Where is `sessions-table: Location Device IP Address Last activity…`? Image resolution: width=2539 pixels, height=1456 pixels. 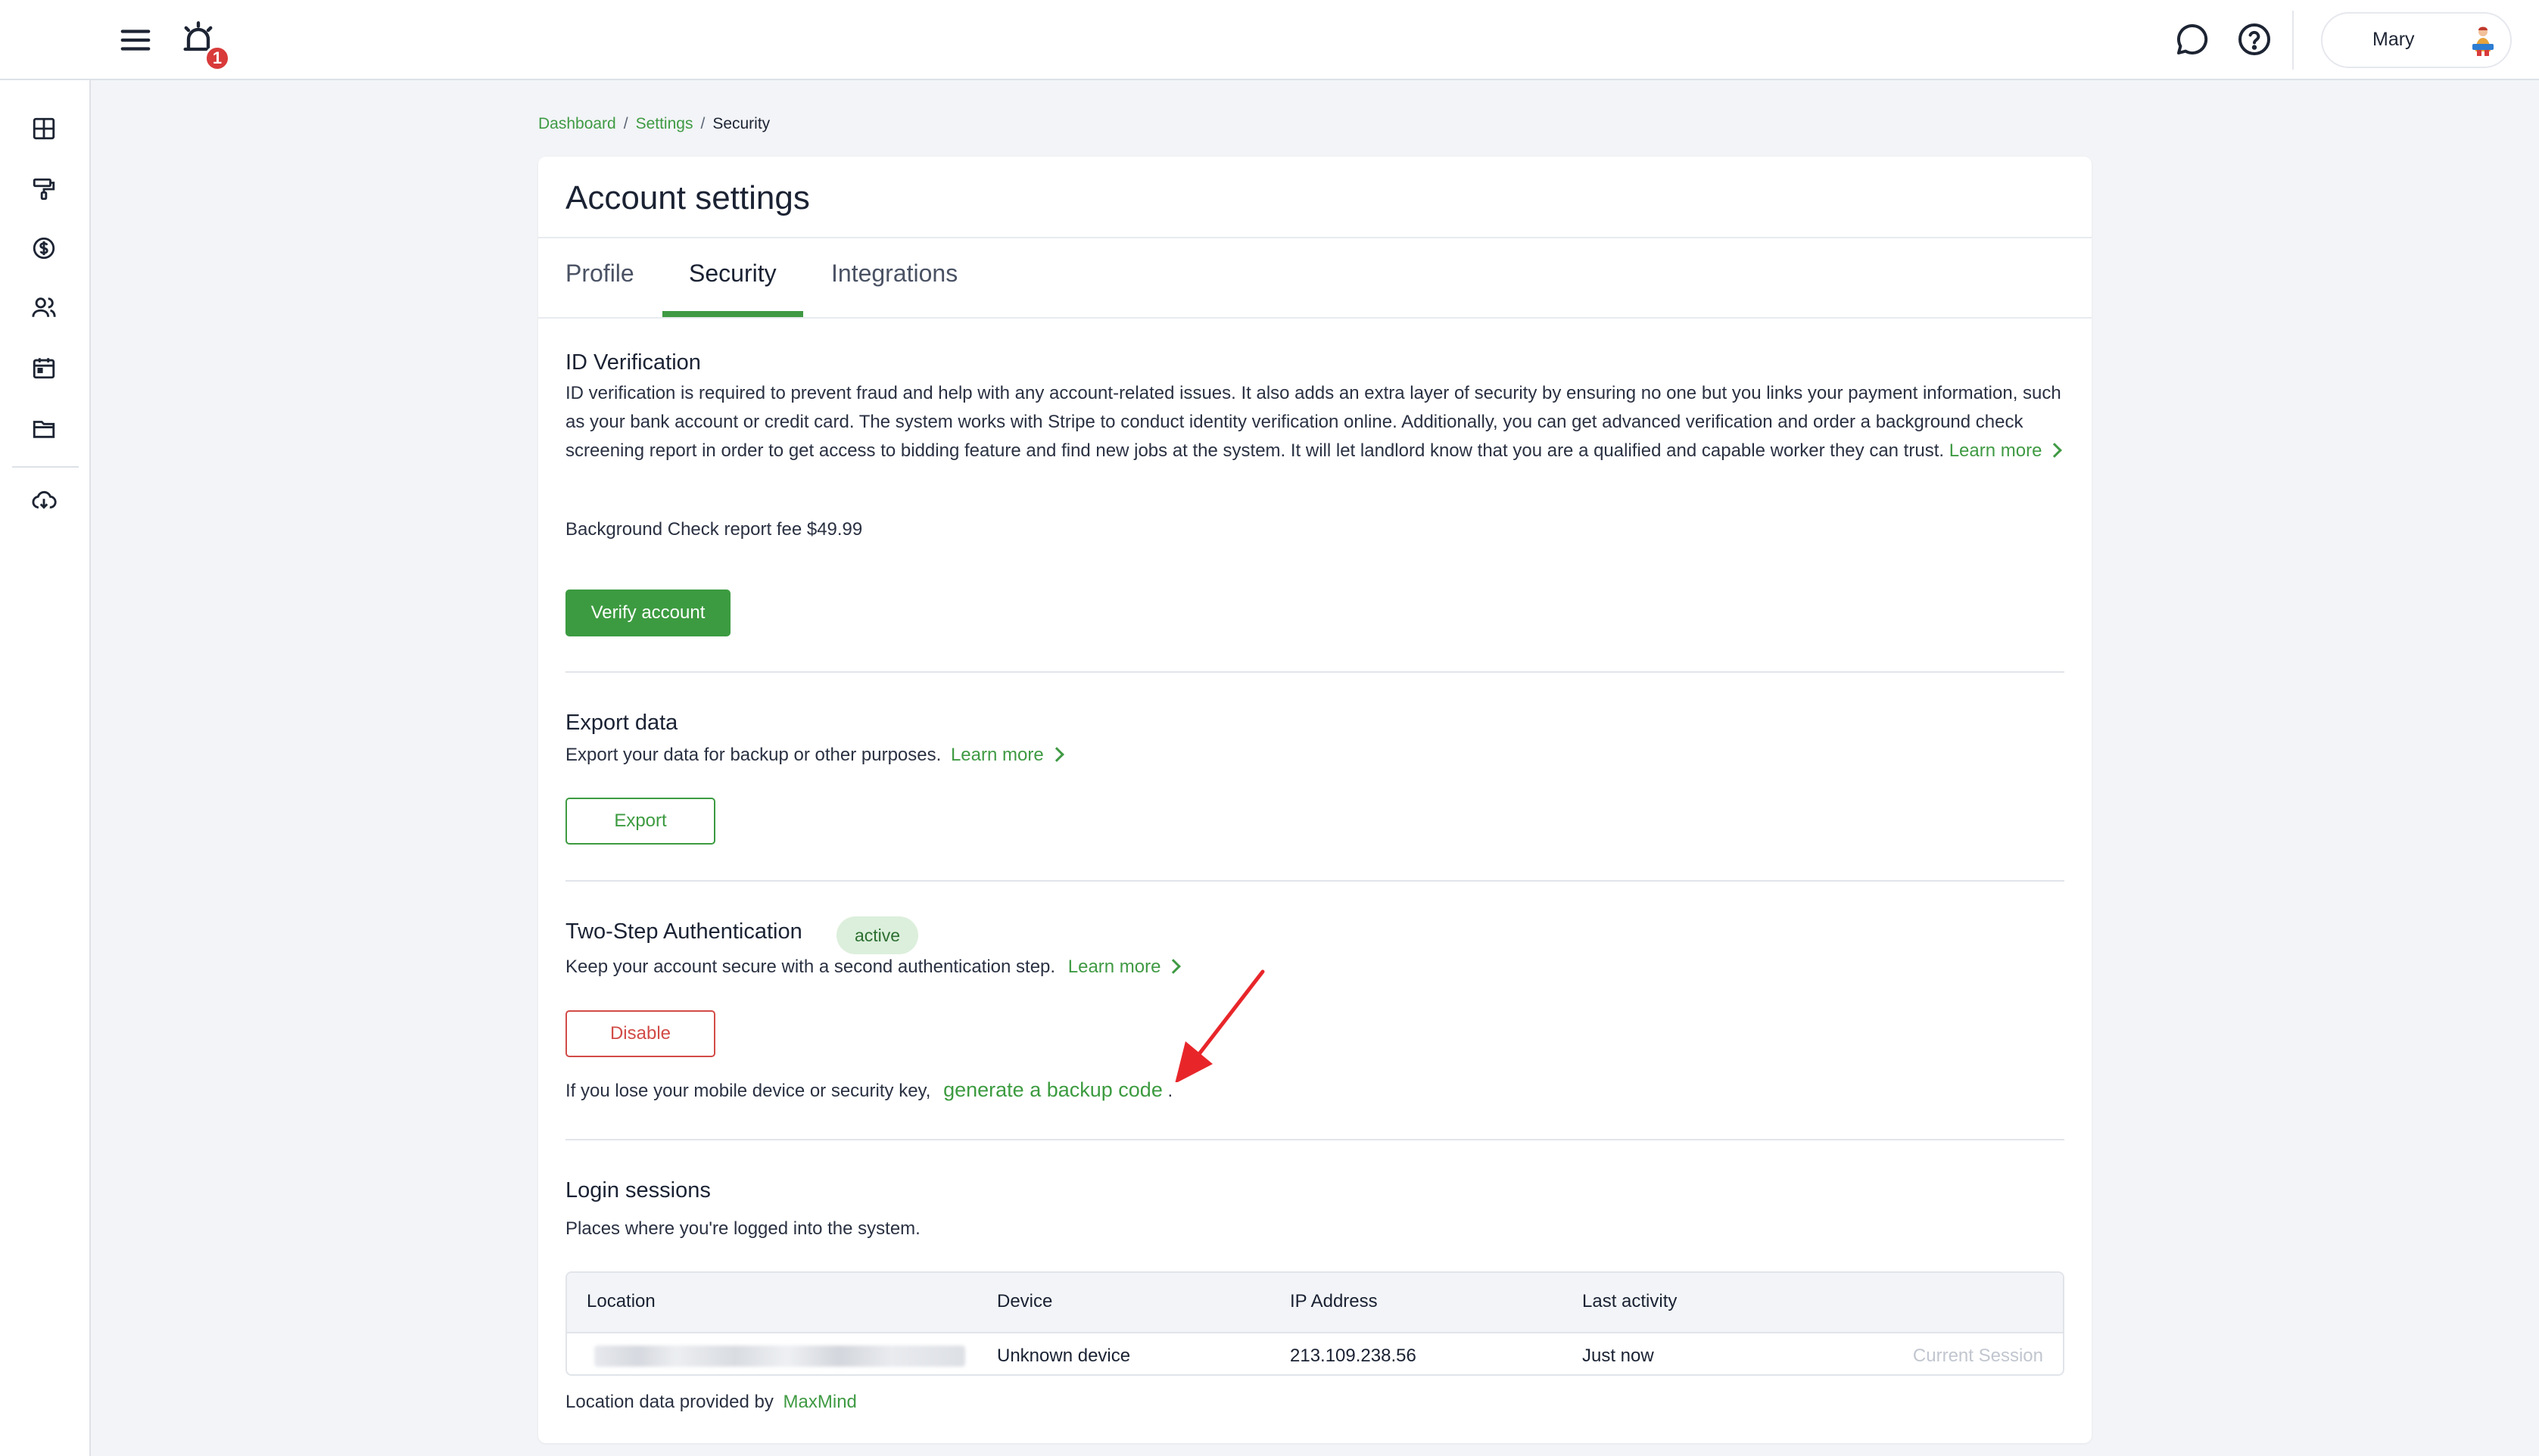 sessions-table: Location Device IP Address Last activity… is located at coordinates (1315, 1323).